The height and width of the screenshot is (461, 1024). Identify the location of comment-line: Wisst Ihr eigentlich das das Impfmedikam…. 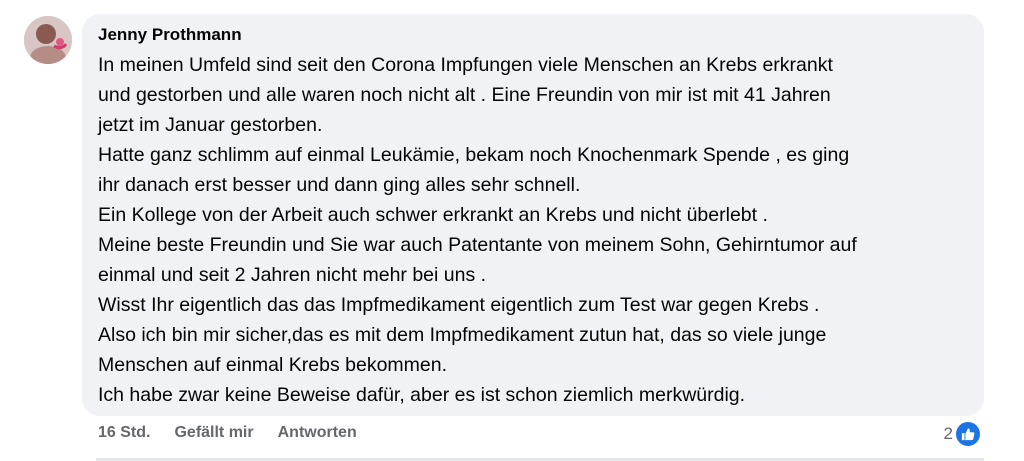
(459, 305).